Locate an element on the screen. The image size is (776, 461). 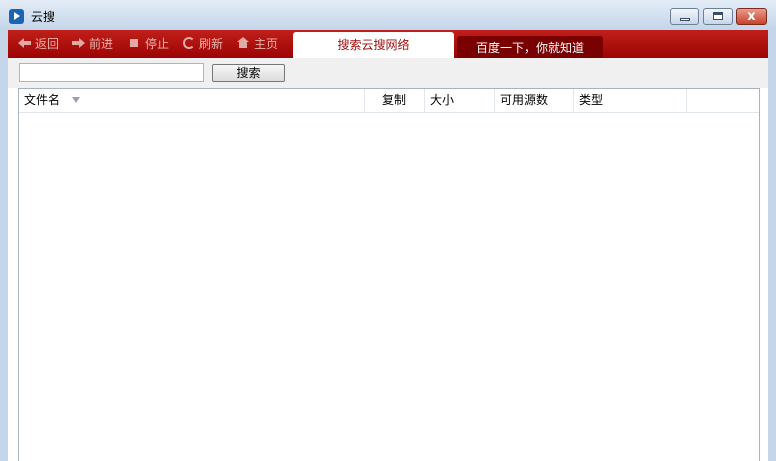
list-header: 文件名 复制 大小 可用源数 类型 is located at coordinates (389, 101).